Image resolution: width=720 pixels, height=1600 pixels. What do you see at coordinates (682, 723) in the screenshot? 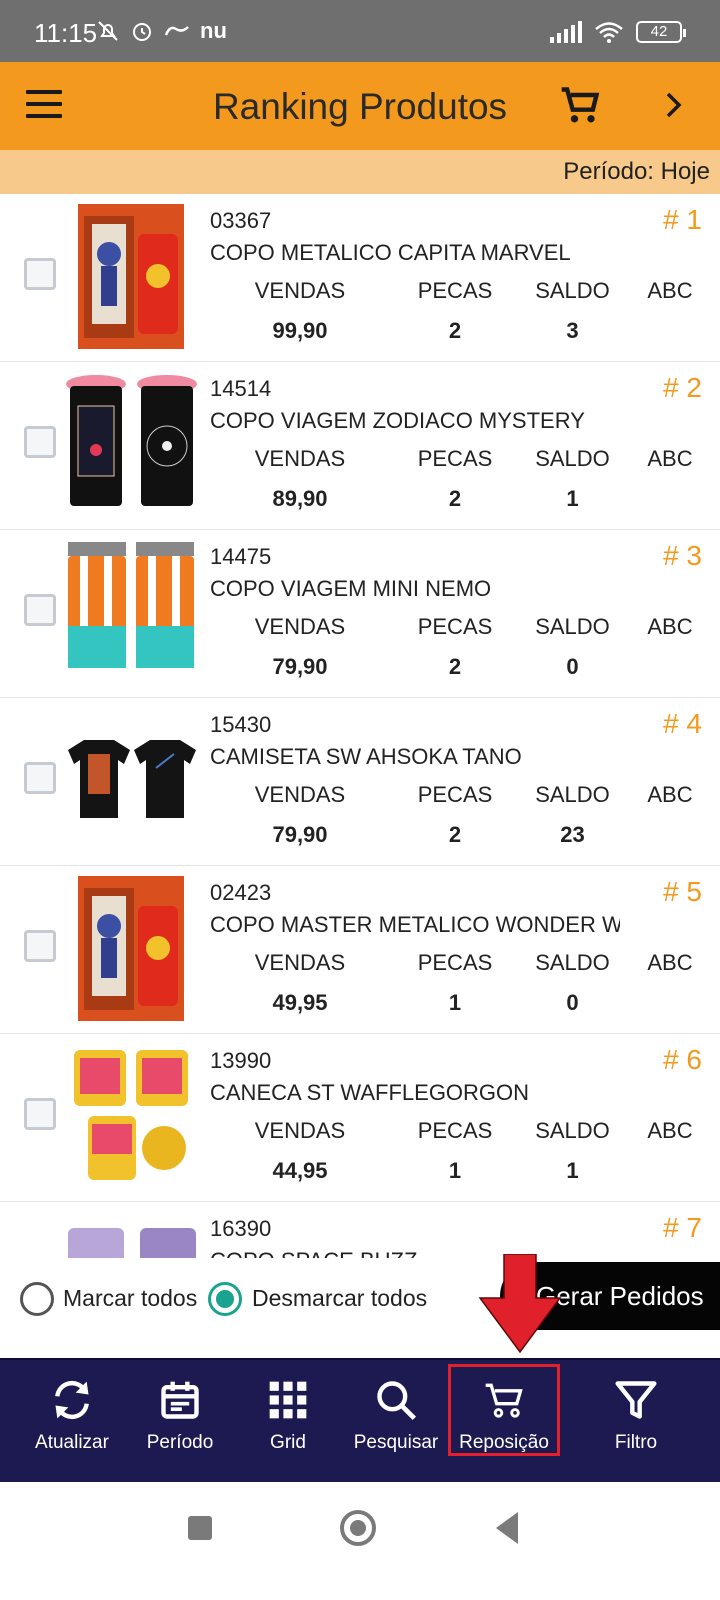
I see `product-rank: # 4` at bounding box center [682, 723].